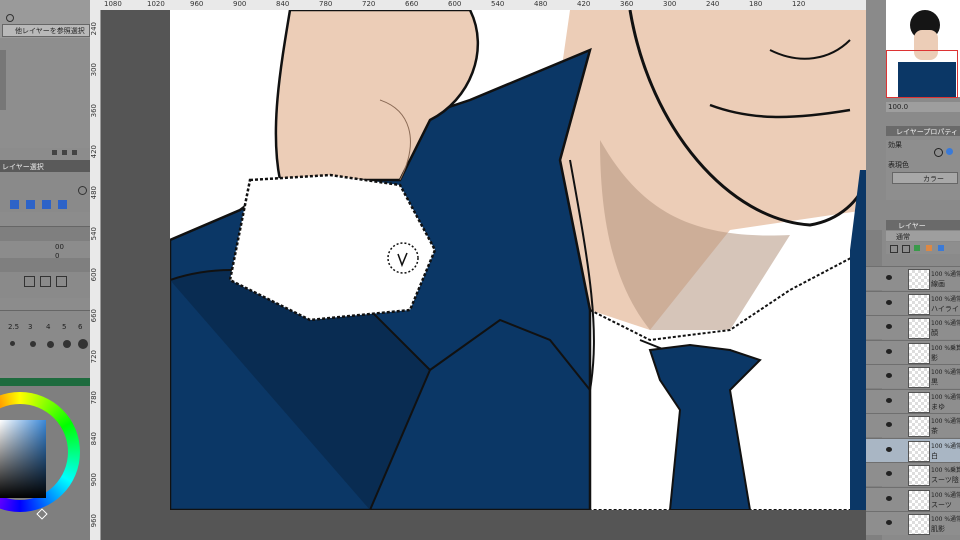 The image size is (960, 540). Describe the element at coordinates (94, 70) in the screenshot. I see `ruler-left-label: 300` at that location.